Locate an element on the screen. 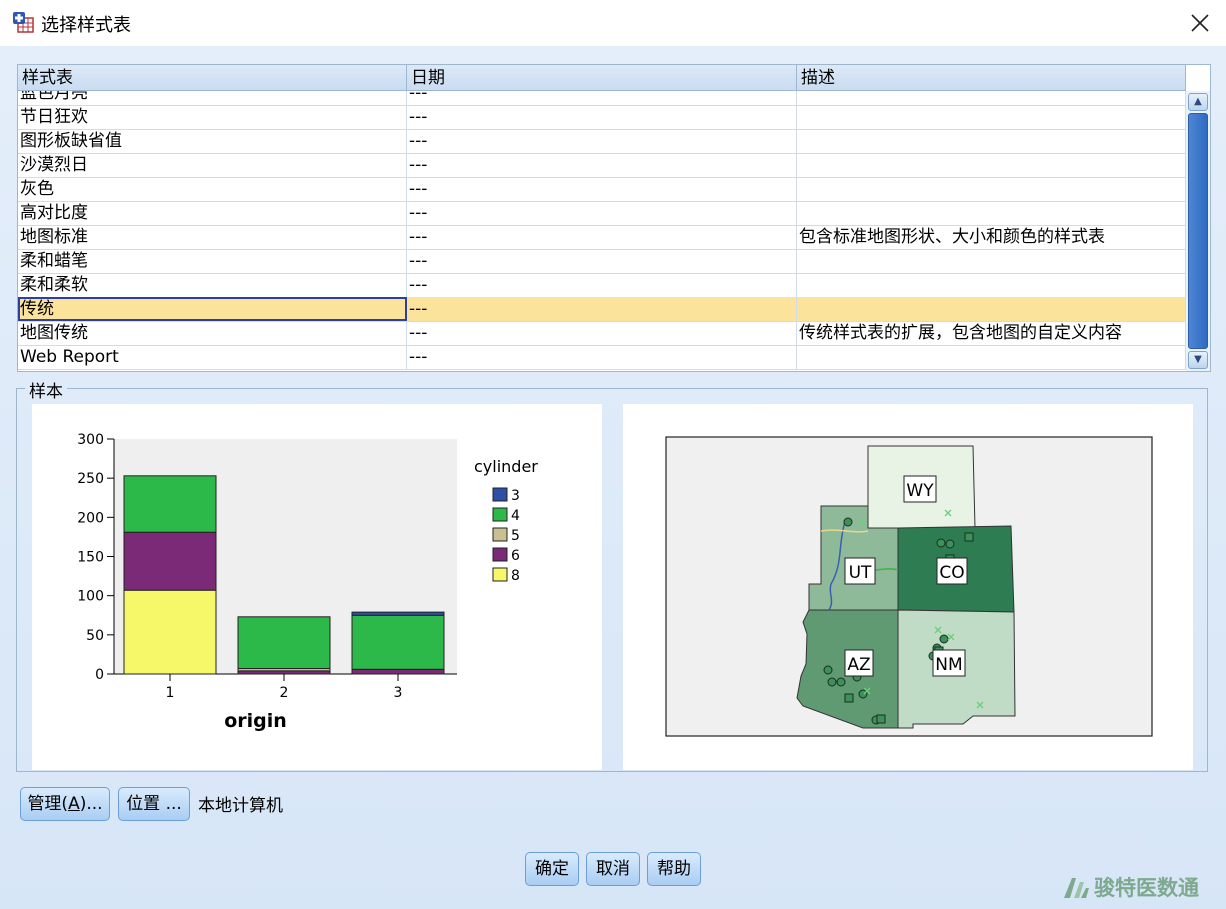 Image resolution: width=1226 pixels, height=909 pixels. table-row: 地图传统 --- 传统样式表的扩展，包含地图的自定义内容 is located at coordinates (602, 333).